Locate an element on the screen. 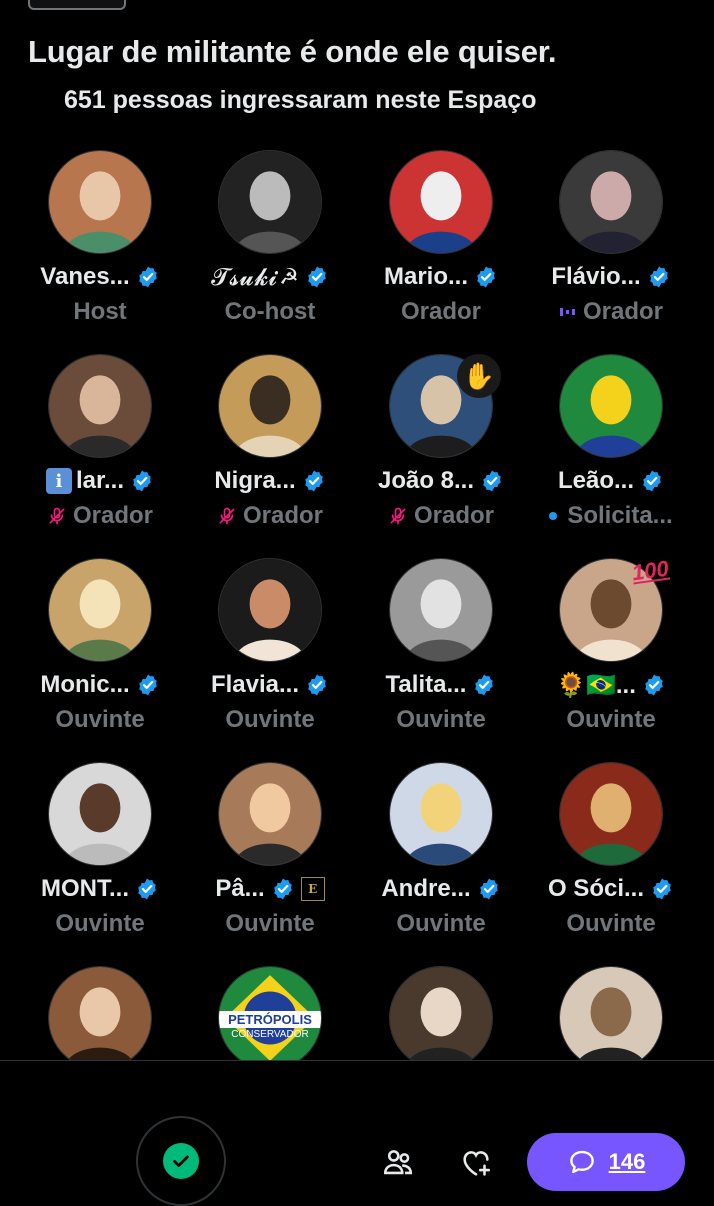  mic-off-icon is located at coordinates (227, 516).